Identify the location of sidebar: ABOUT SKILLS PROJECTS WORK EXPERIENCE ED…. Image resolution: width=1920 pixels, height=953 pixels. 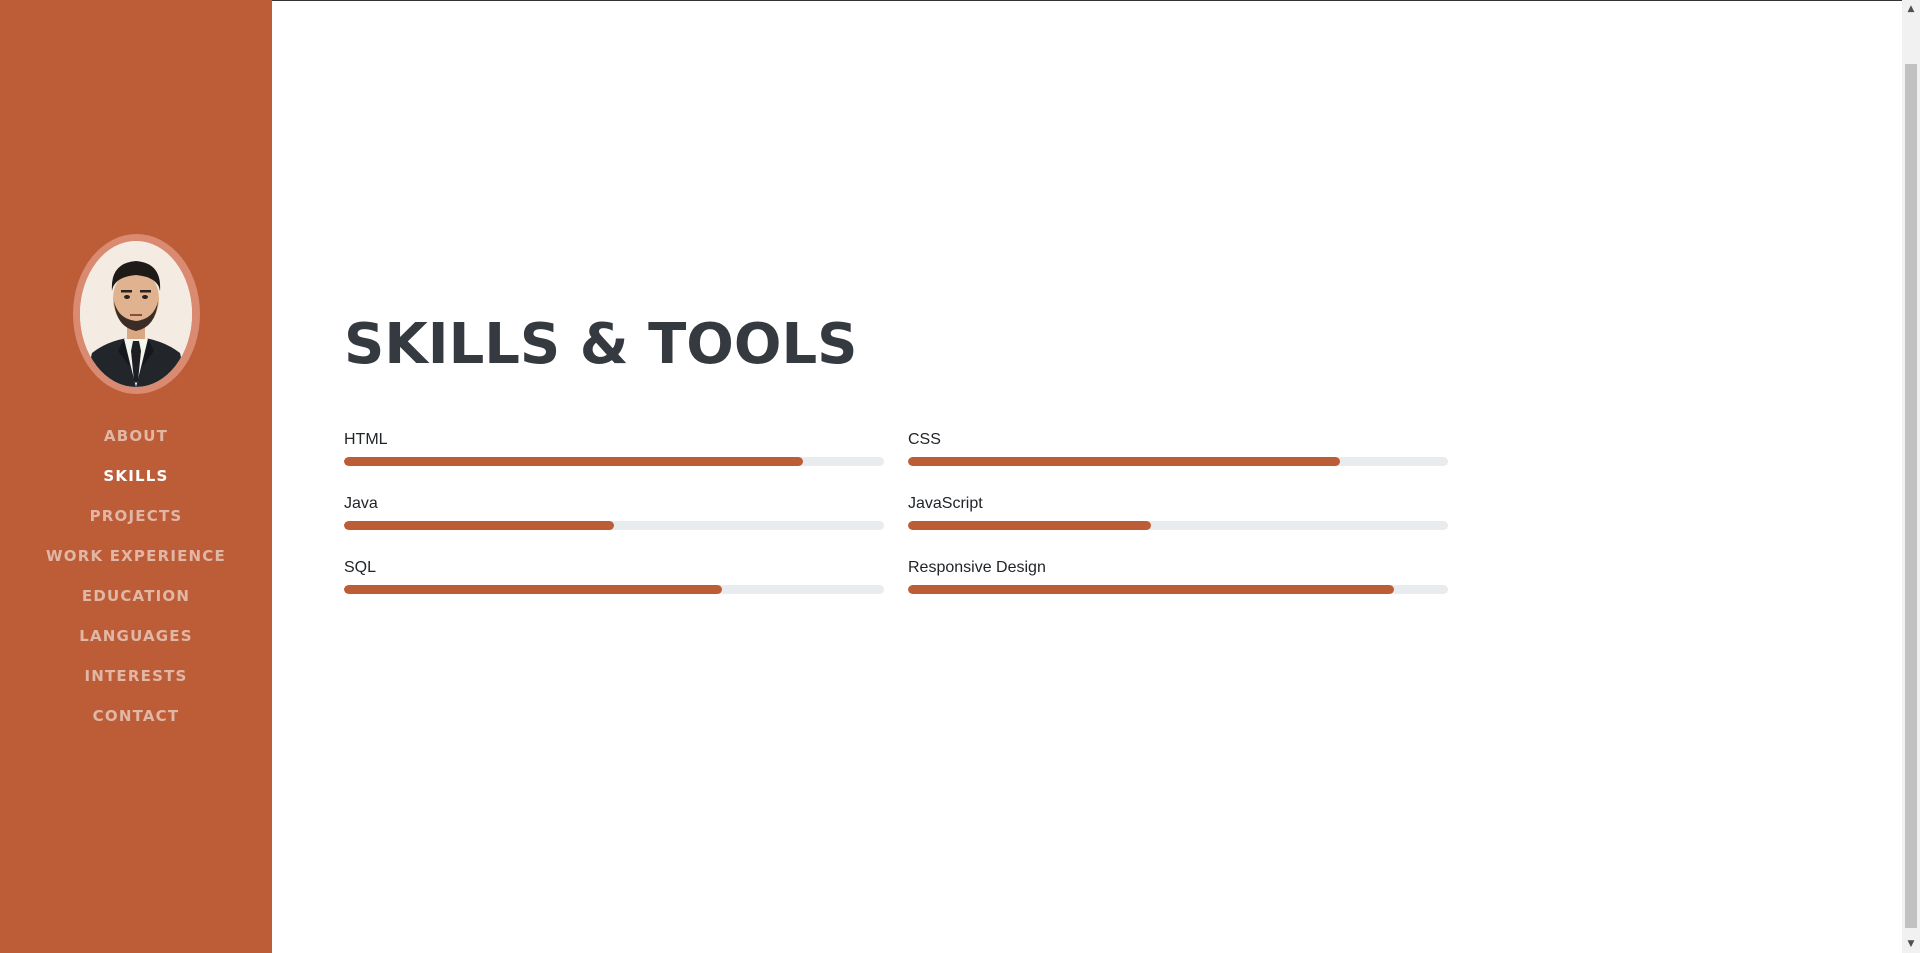
(136, 476).